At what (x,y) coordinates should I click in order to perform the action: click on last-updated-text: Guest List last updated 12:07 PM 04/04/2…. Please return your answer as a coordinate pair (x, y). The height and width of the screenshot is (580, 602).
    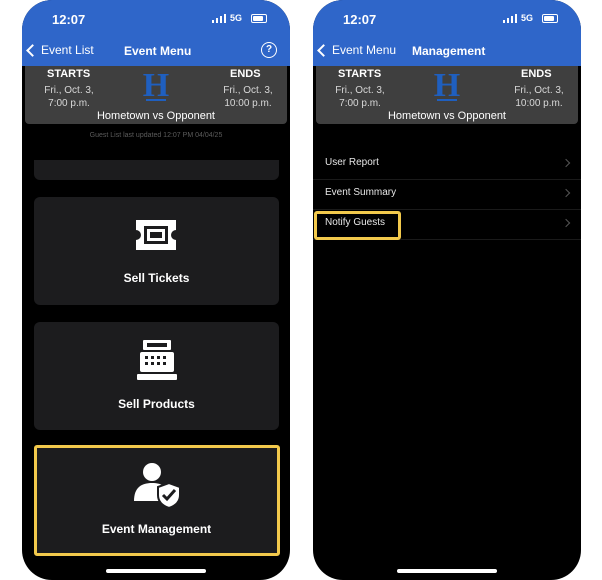
    Looking at the image, I should click on (156, 135).